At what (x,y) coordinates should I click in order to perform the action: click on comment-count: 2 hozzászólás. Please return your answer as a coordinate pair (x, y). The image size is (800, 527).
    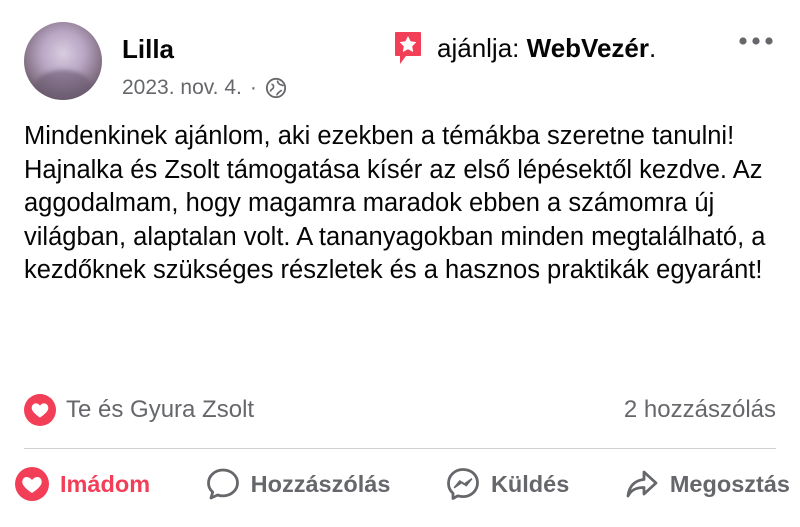
    Looking at the image, I should click on (700, 410).